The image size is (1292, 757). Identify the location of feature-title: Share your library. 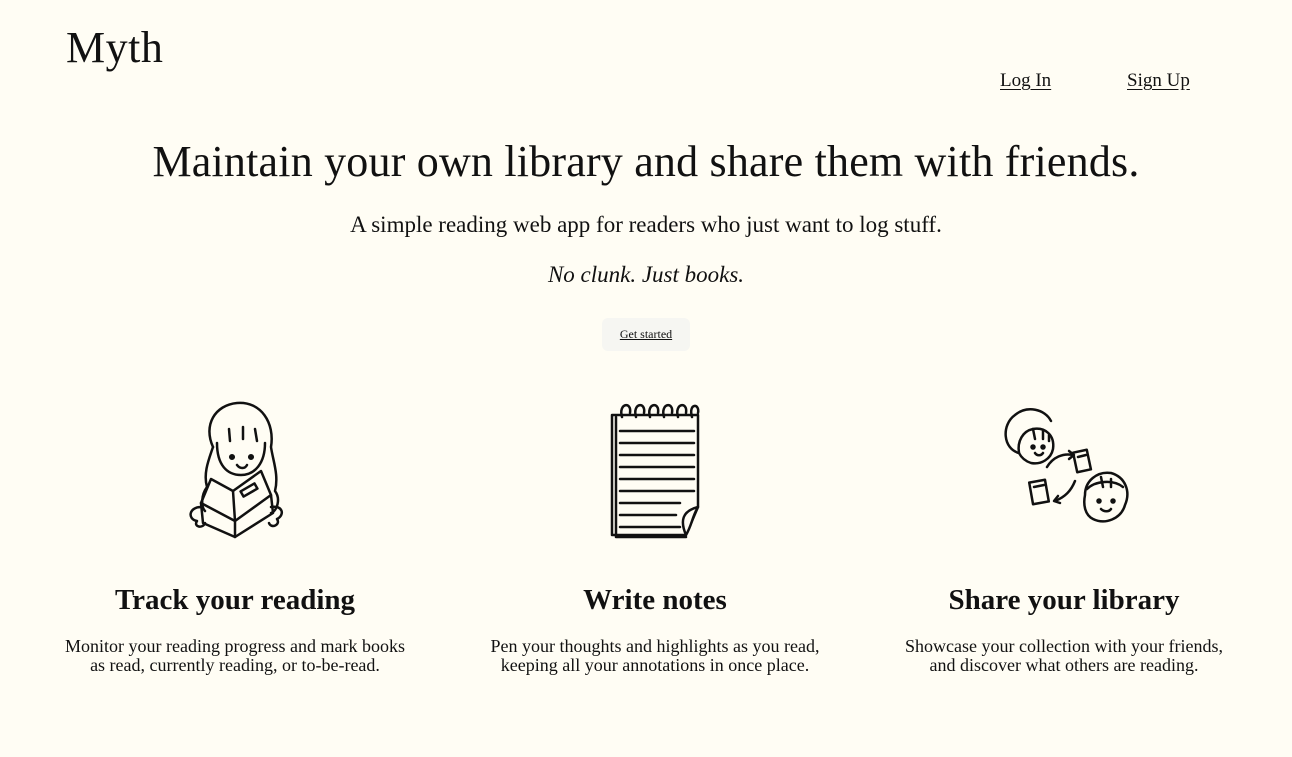
(1064, 600).